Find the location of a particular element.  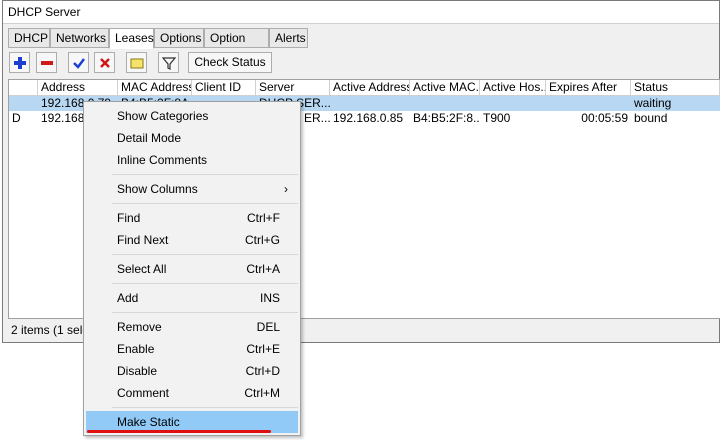

tab-option-sets: Option Sets is located at coordinates (236, 46).